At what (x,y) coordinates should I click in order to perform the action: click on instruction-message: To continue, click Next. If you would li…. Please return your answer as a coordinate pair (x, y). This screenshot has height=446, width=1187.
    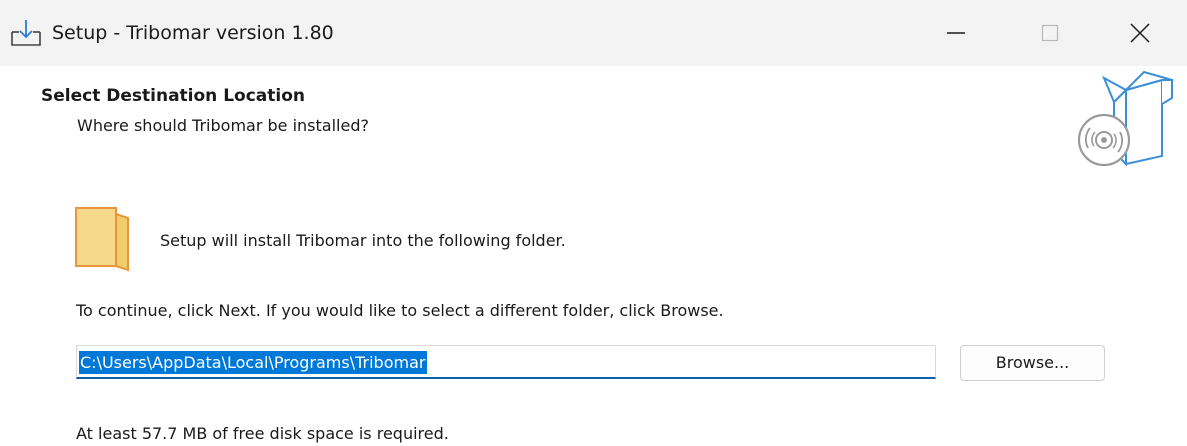
    Looking at the image, I should click on (400, 310).